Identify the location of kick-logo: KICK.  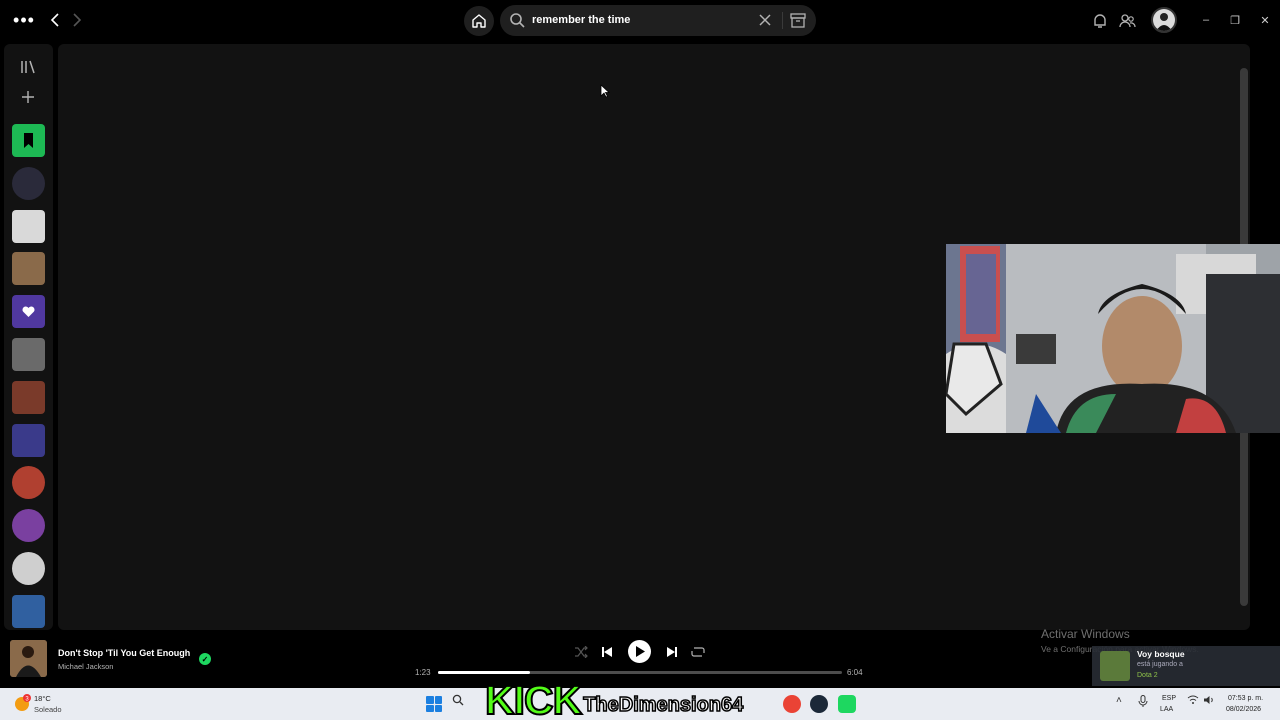
(533, 698).